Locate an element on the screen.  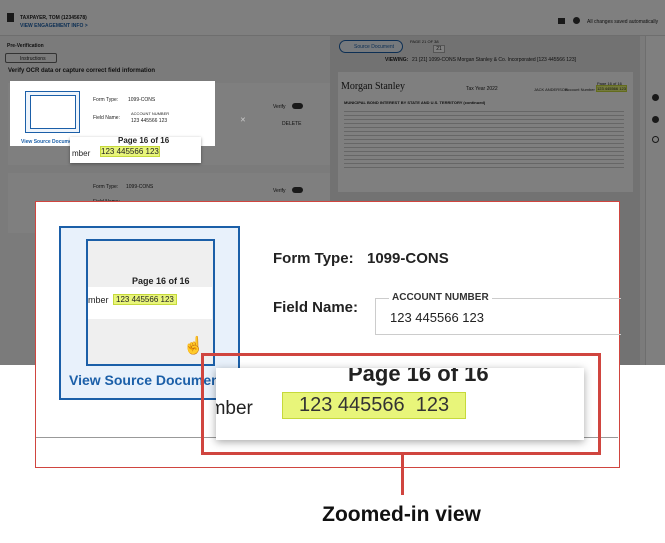
thumb-page-text: Page 16 of 16 is located at coordinates (161, 281).